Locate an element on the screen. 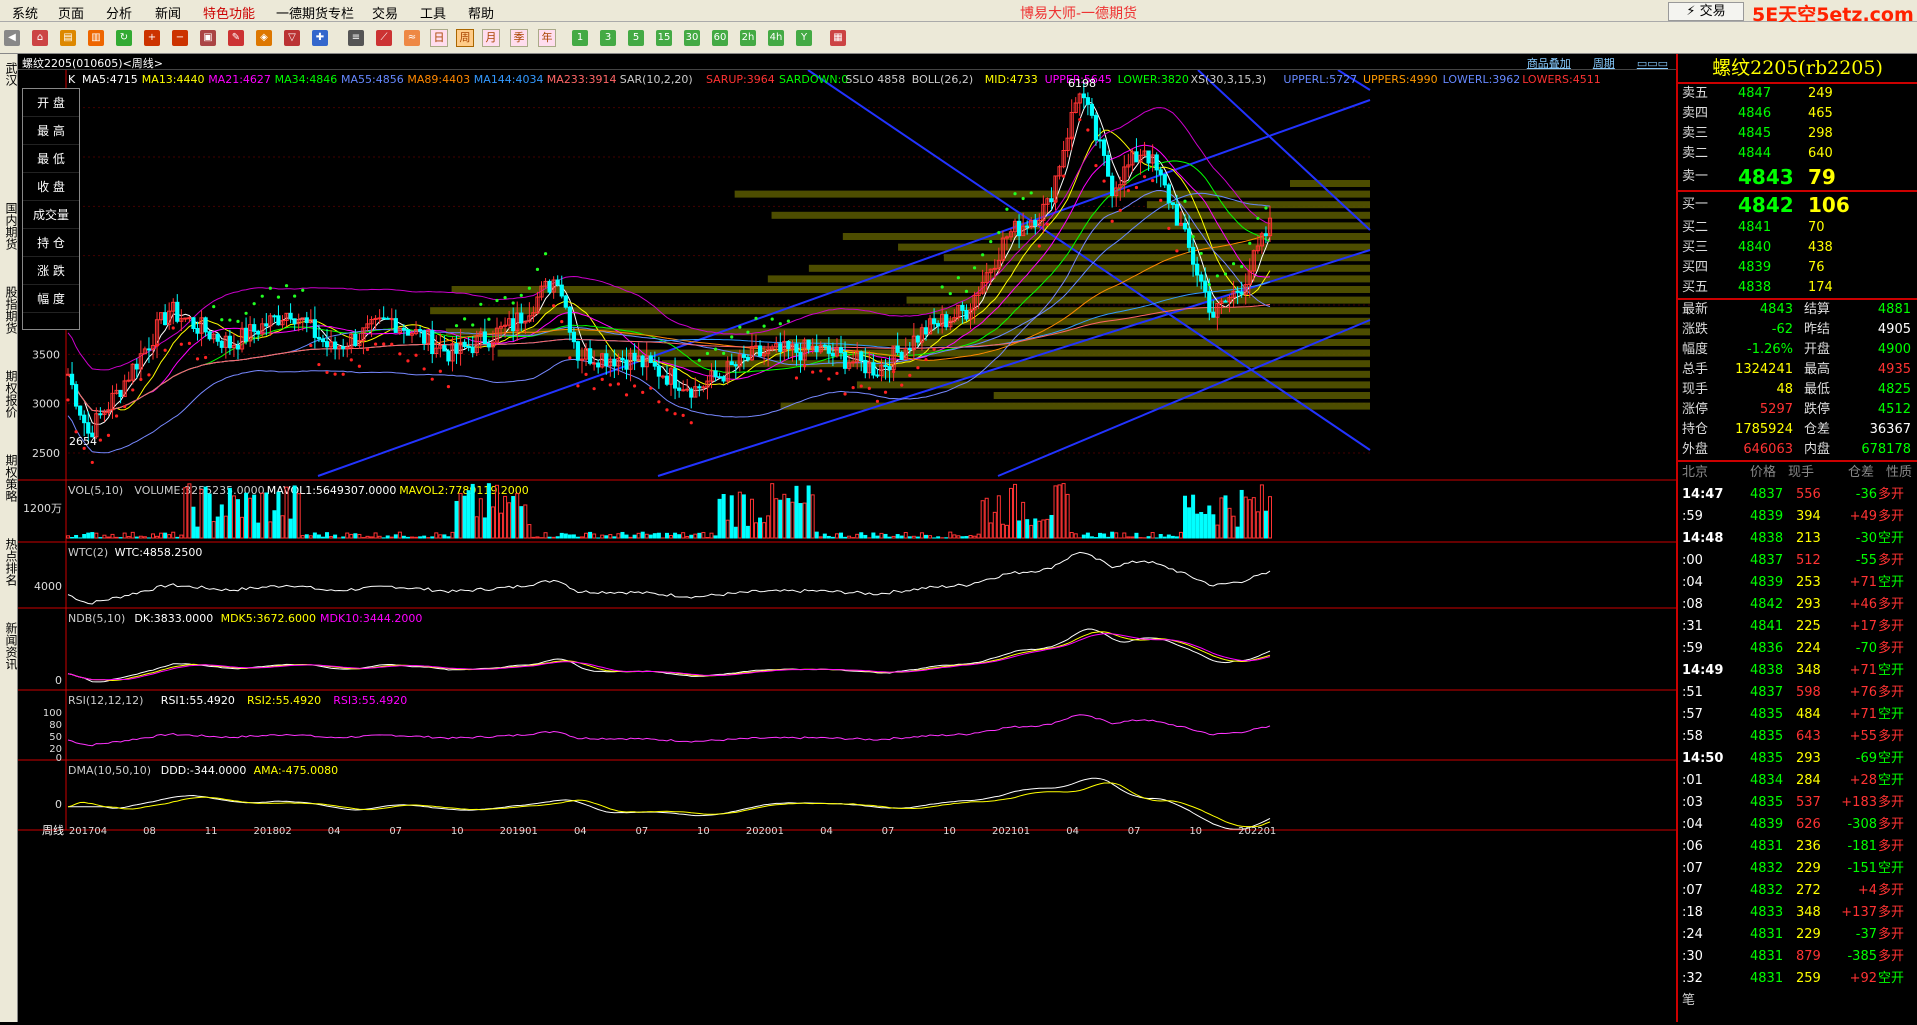 This screenshot has height=1025, width=1917. bid-row: 买四483976 is located at coordinates (1797, 268).